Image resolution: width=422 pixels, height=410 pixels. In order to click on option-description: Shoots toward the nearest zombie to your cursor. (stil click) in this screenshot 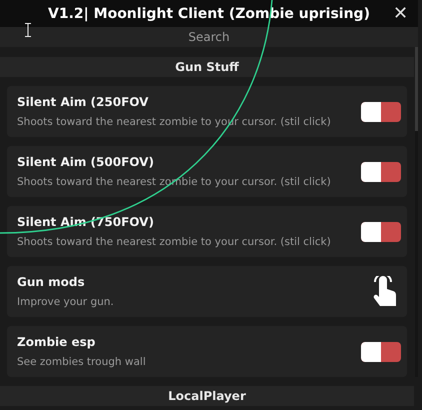, I will do `click(174, 242)`.